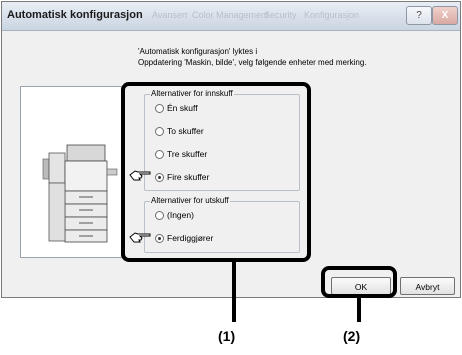 This screenshot has width=462, height=355. I want to click on callout-connector, so click(234, 267).